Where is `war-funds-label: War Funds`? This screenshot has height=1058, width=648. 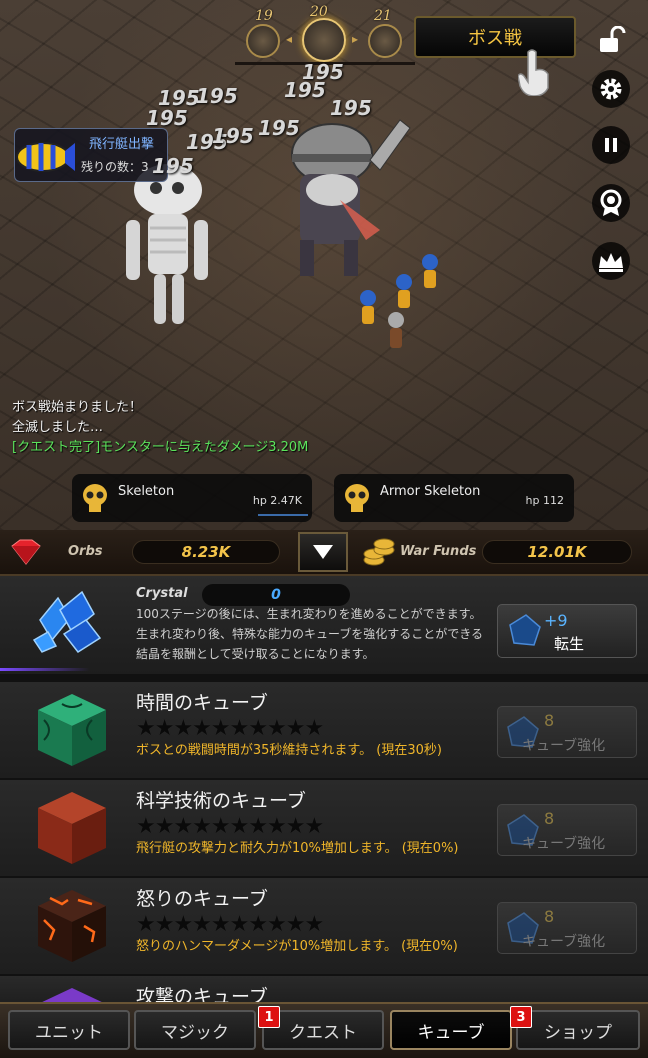 war-funds-label: War Funds is located at coordinates (438, 551).